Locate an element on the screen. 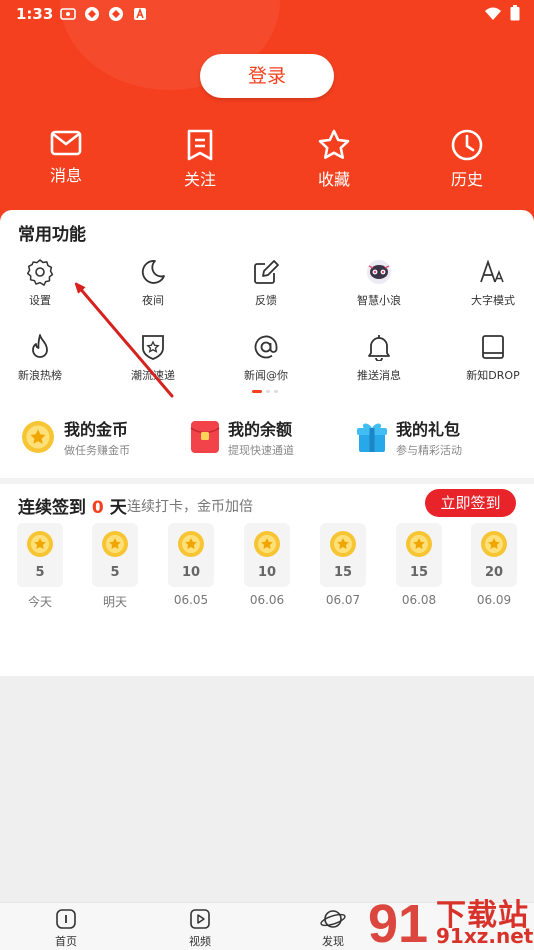 The image size is (534, 950). svg-text: 91 is located at coordinates (398, 922).